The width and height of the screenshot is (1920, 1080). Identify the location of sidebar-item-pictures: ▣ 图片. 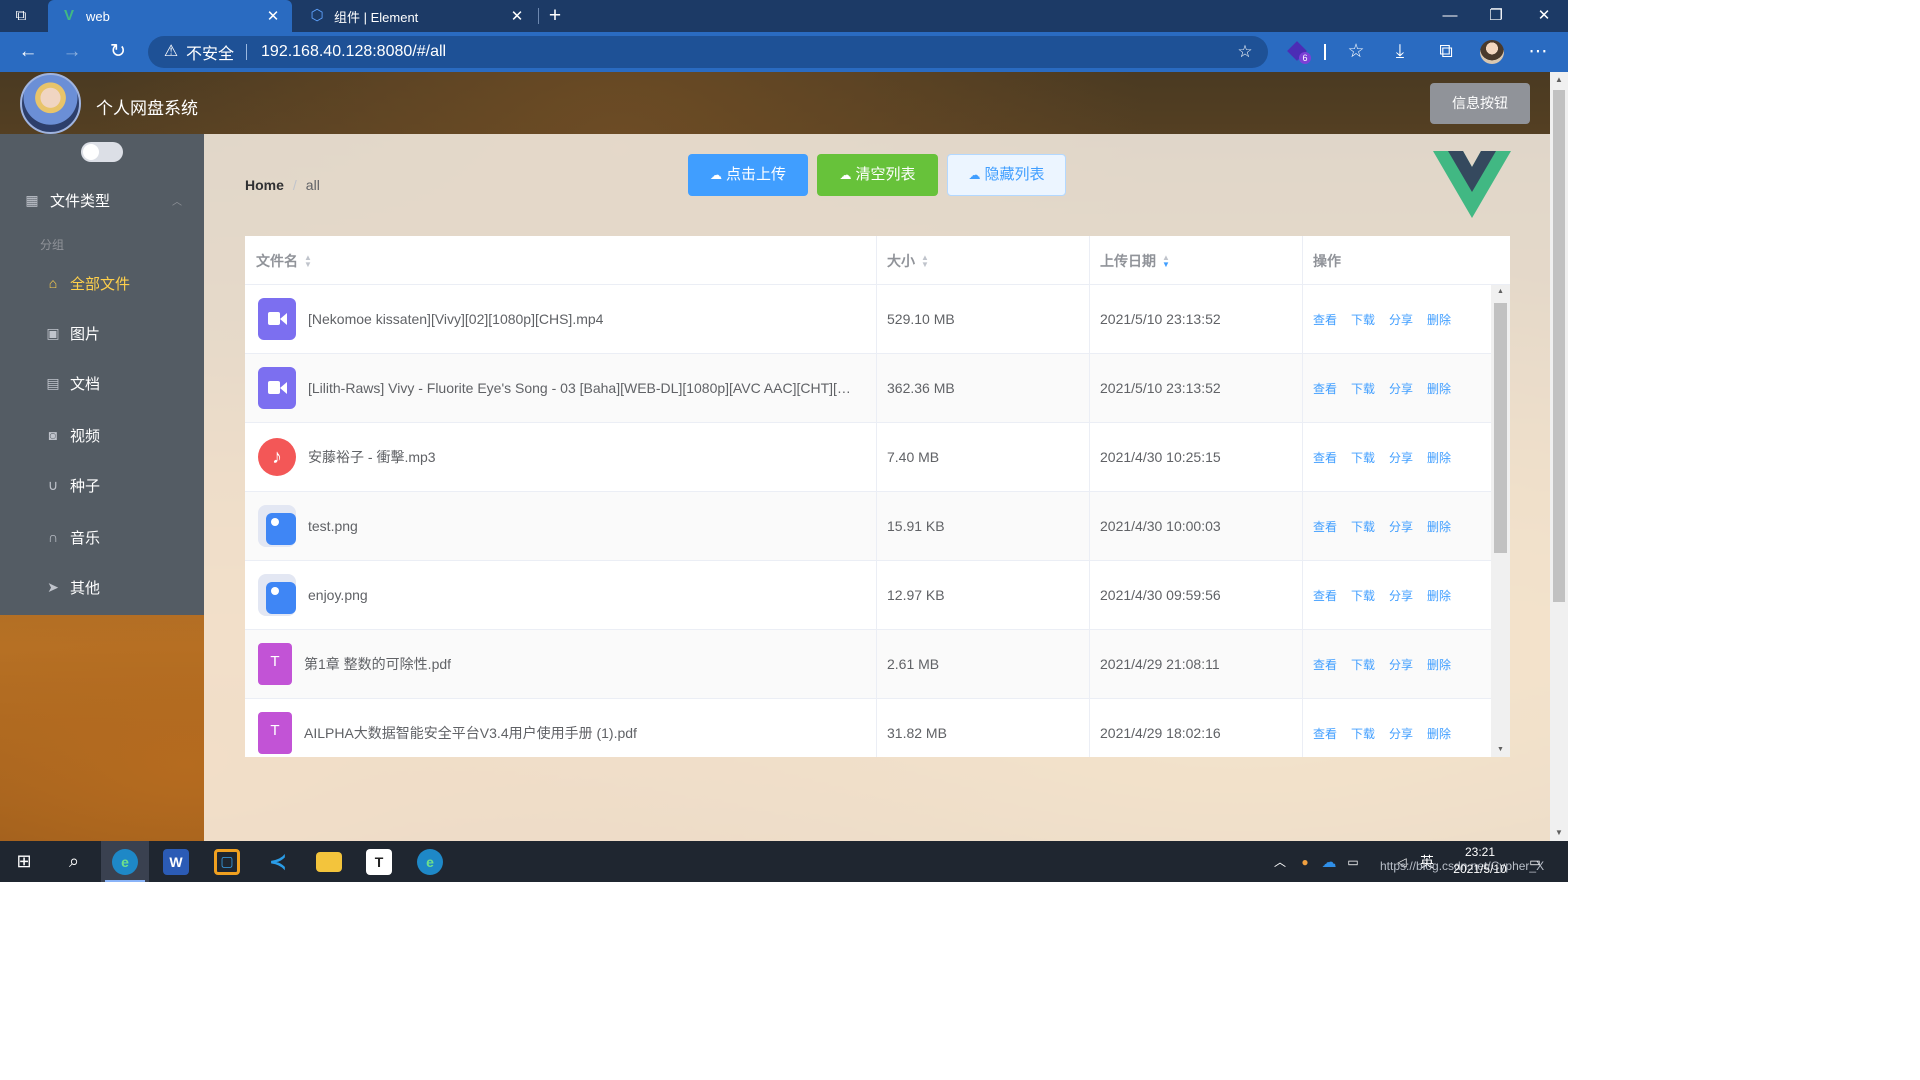
(102, 333).